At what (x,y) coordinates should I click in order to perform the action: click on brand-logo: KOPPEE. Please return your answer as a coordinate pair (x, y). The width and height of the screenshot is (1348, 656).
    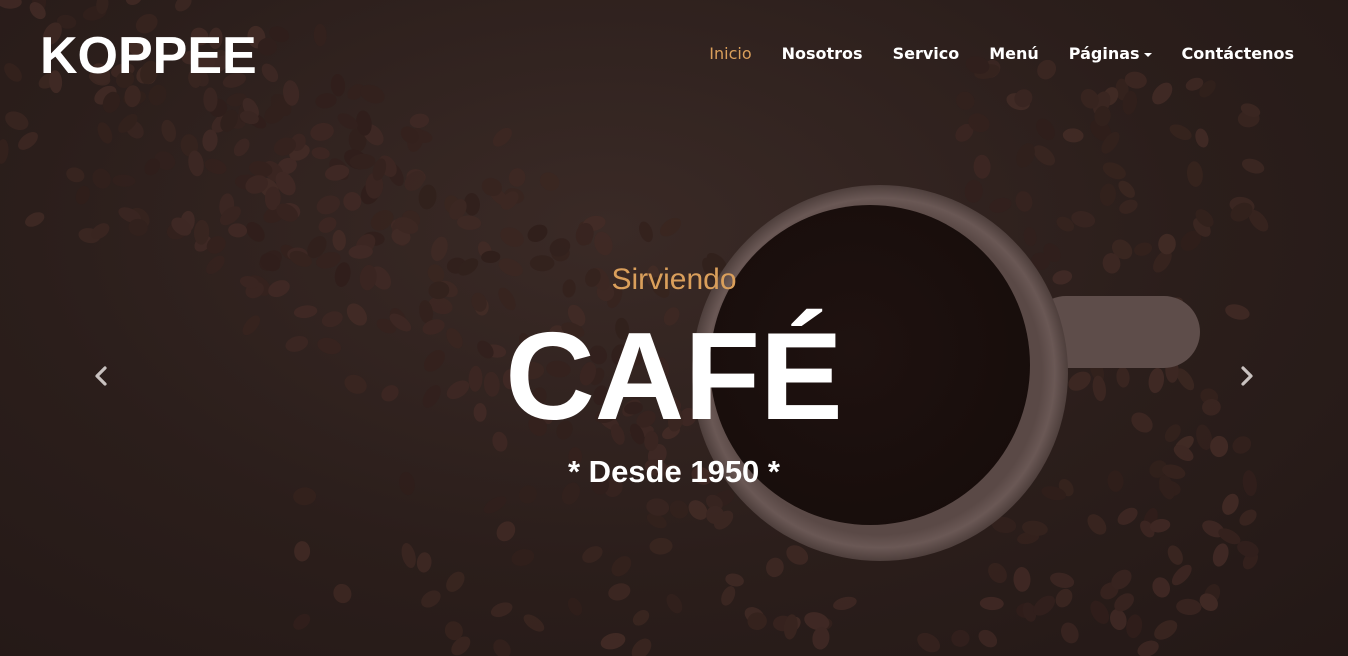
    Looking at the image, I should click on (148, 56).